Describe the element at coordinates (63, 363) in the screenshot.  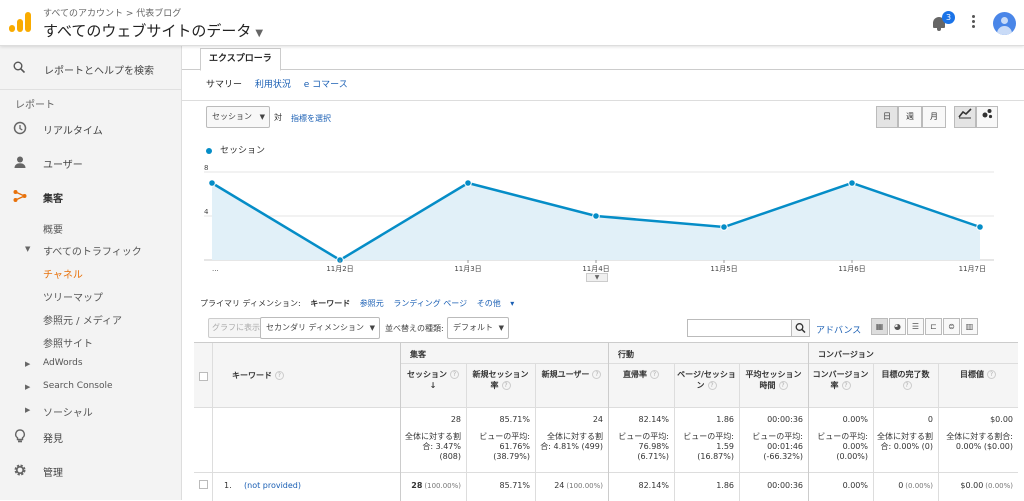
I see `sidebar-sub-adwords: AdWords` at that location.